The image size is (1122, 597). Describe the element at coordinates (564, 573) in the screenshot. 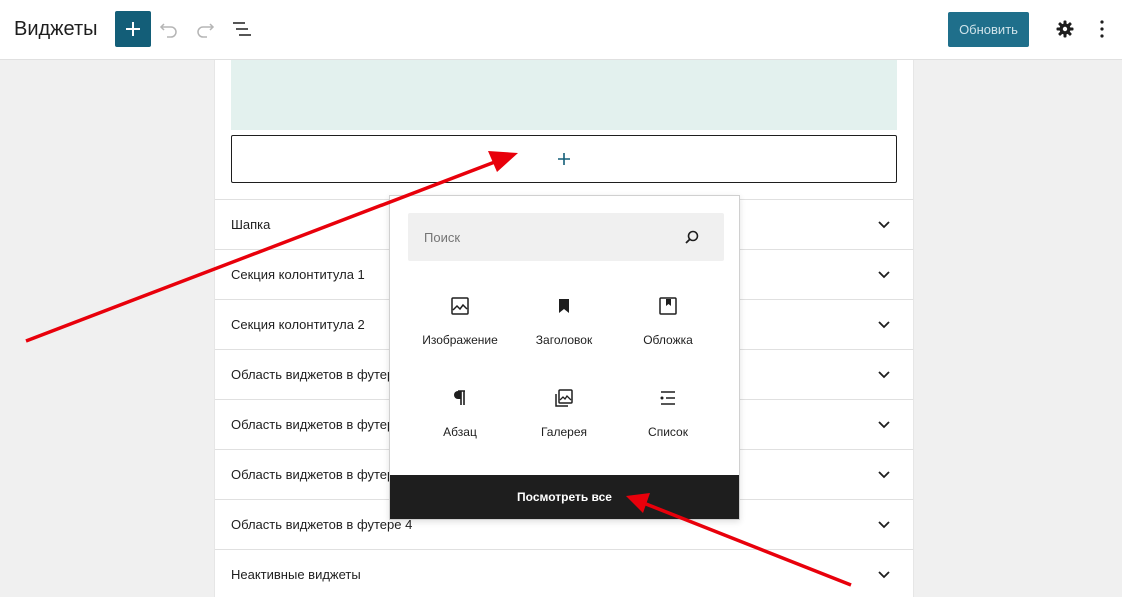

I see `widget-area-header: Неактивные виджеты` at that location.